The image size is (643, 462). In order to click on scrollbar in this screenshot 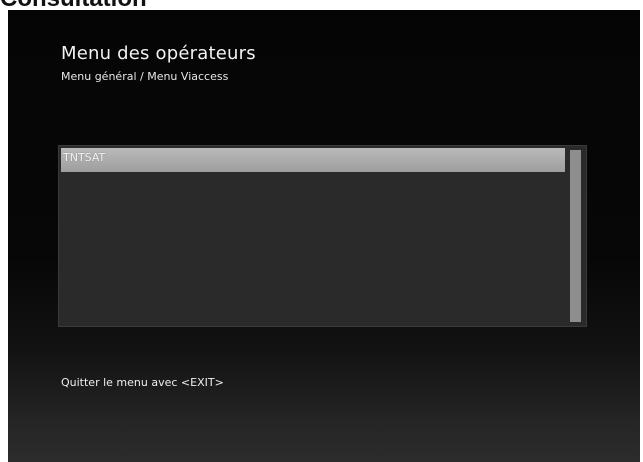, I will do `click(577, 236)`.